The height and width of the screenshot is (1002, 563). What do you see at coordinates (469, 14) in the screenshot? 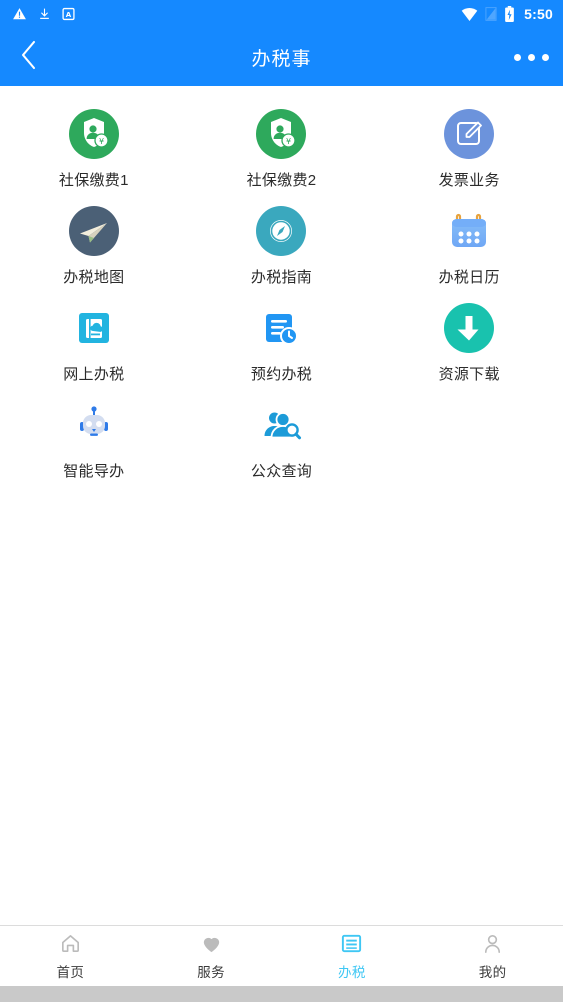
I see `wifi-icon` at bounding box center [469, 14].